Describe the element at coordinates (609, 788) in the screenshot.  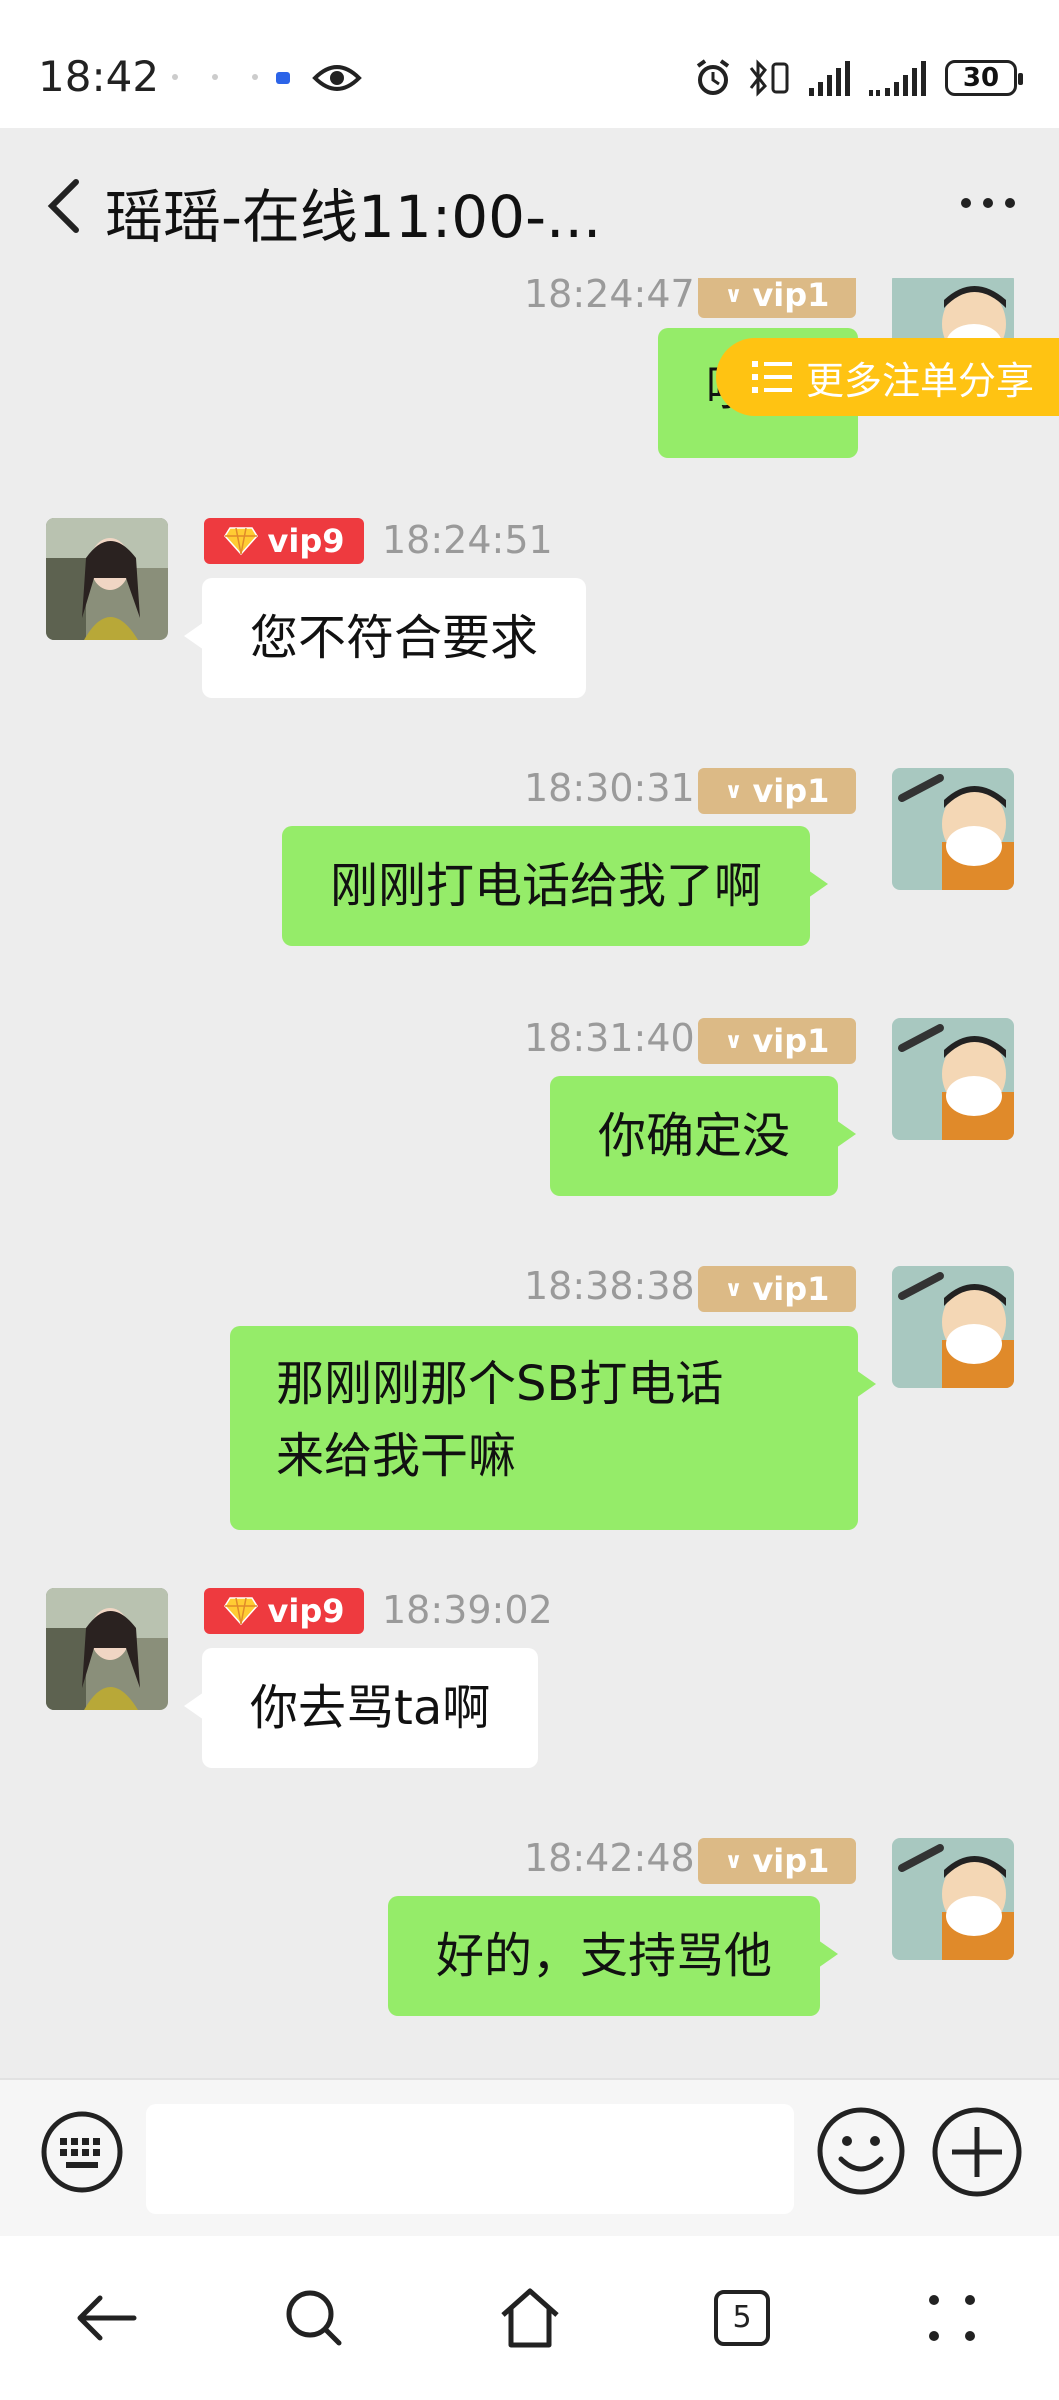
I see `message-timestamp: 18:30:31` at that location.